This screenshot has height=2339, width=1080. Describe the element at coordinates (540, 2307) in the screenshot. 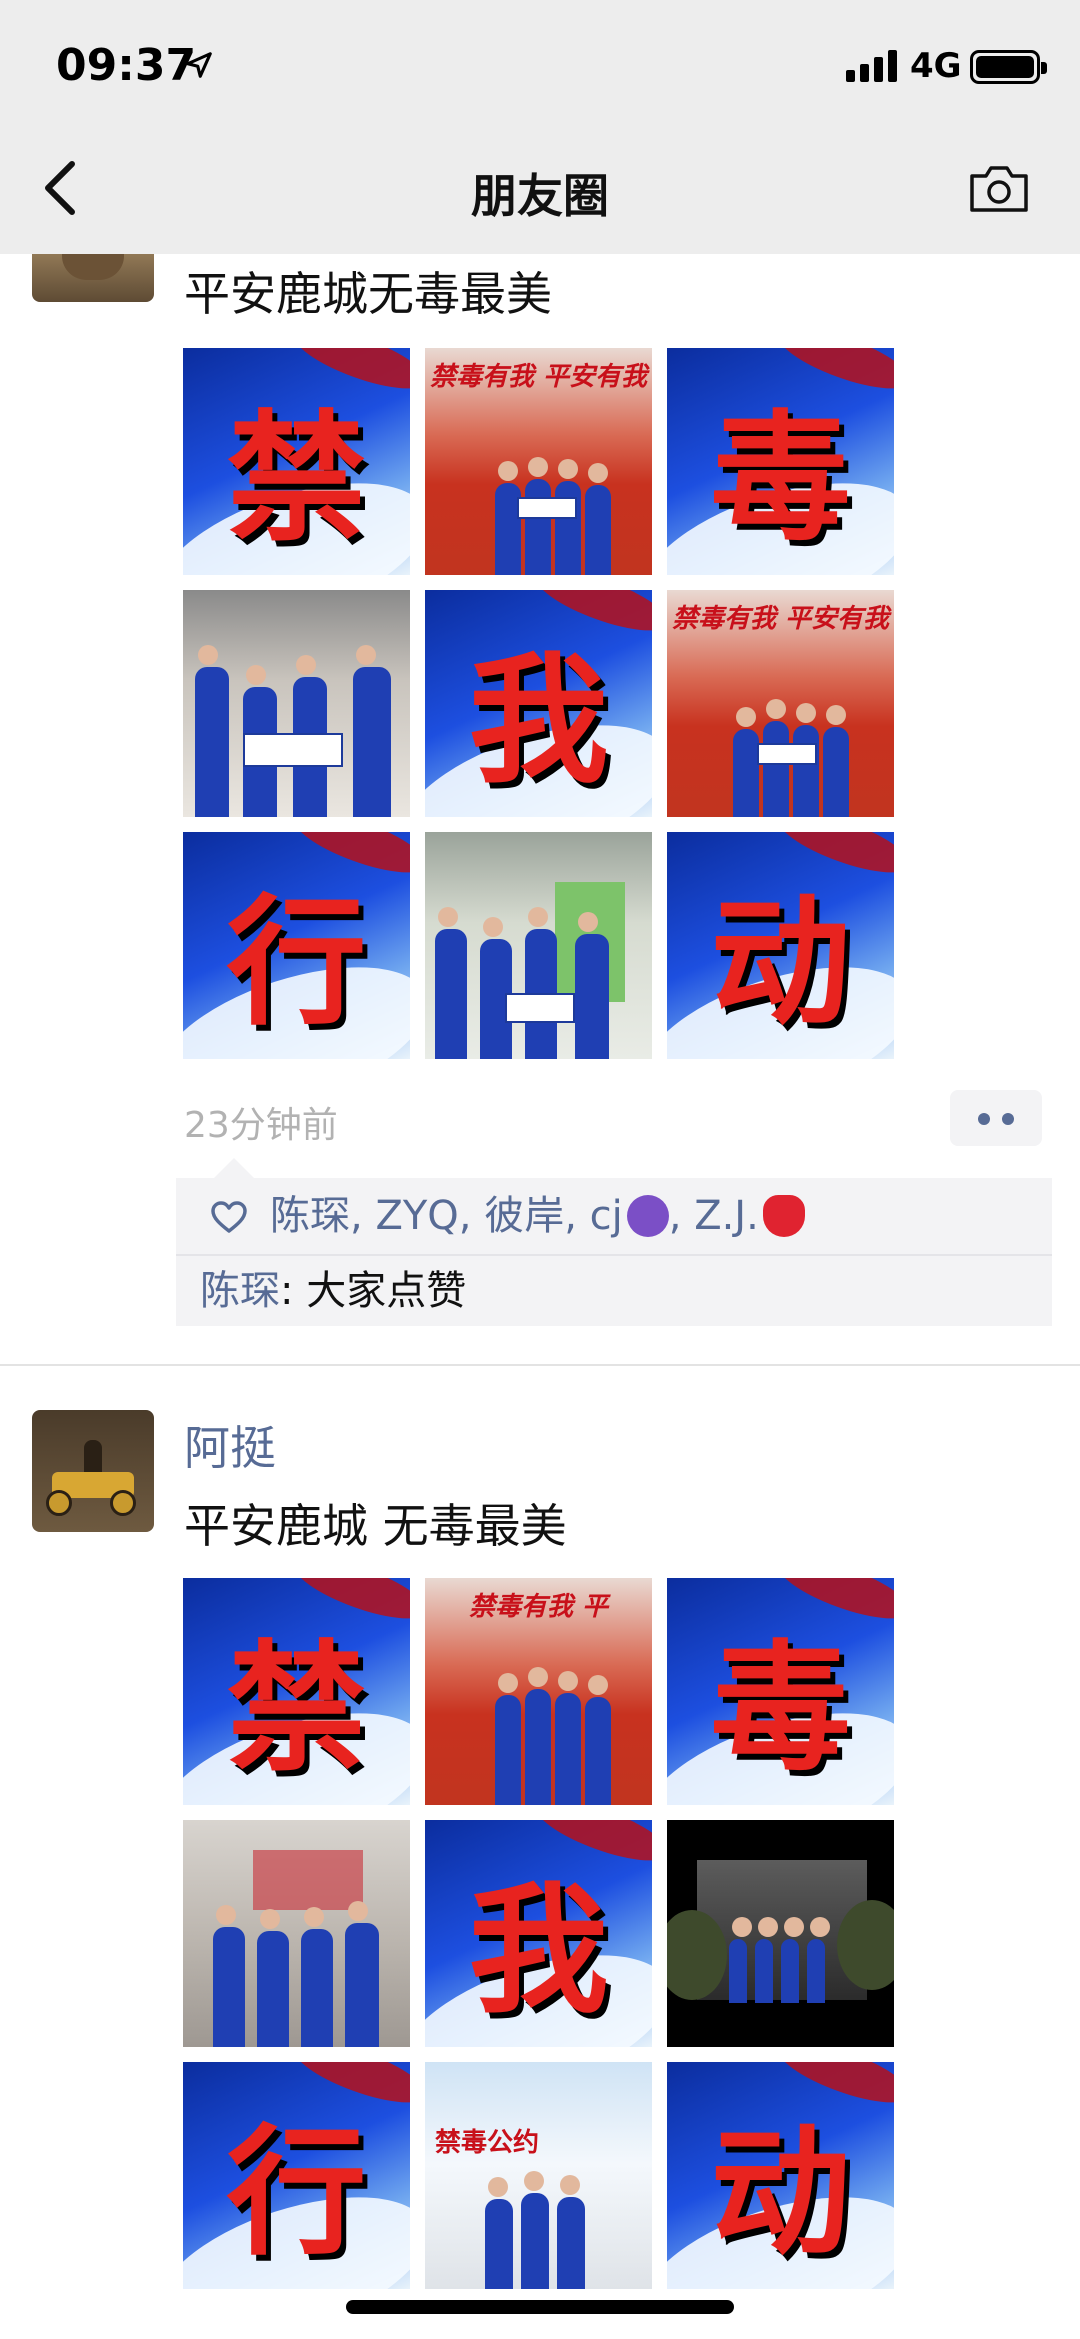

I see `home-indicator` at that location.